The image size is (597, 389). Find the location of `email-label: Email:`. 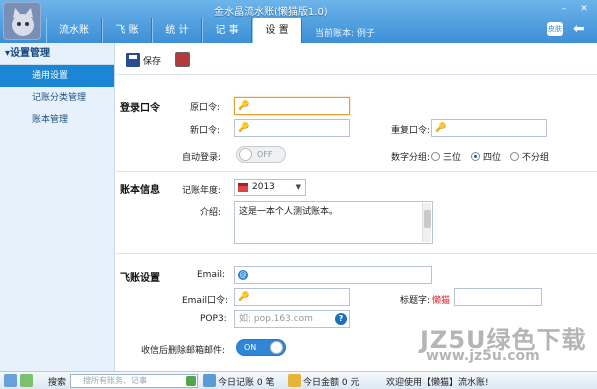

email-label: Email: is located at coordinates (211, 275).